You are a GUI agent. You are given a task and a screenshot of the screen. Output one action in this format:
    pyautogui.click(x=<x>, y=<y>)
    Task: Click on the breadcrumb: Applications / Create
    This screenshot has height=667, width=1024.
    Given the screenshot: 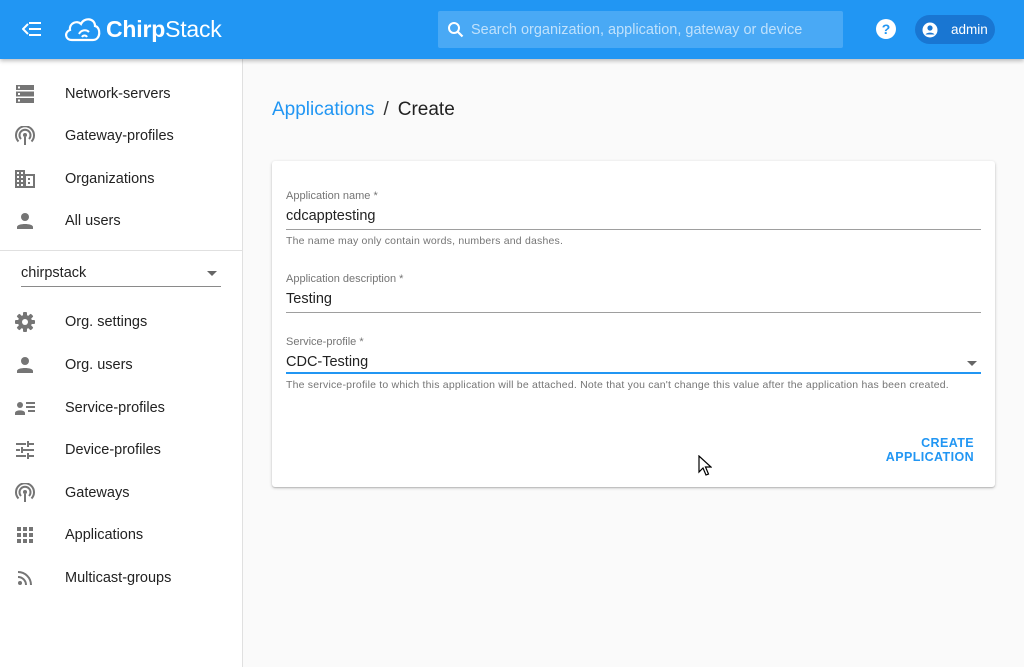 What is the action you would take?
    pyautogui.click(x=363, y=110)
    